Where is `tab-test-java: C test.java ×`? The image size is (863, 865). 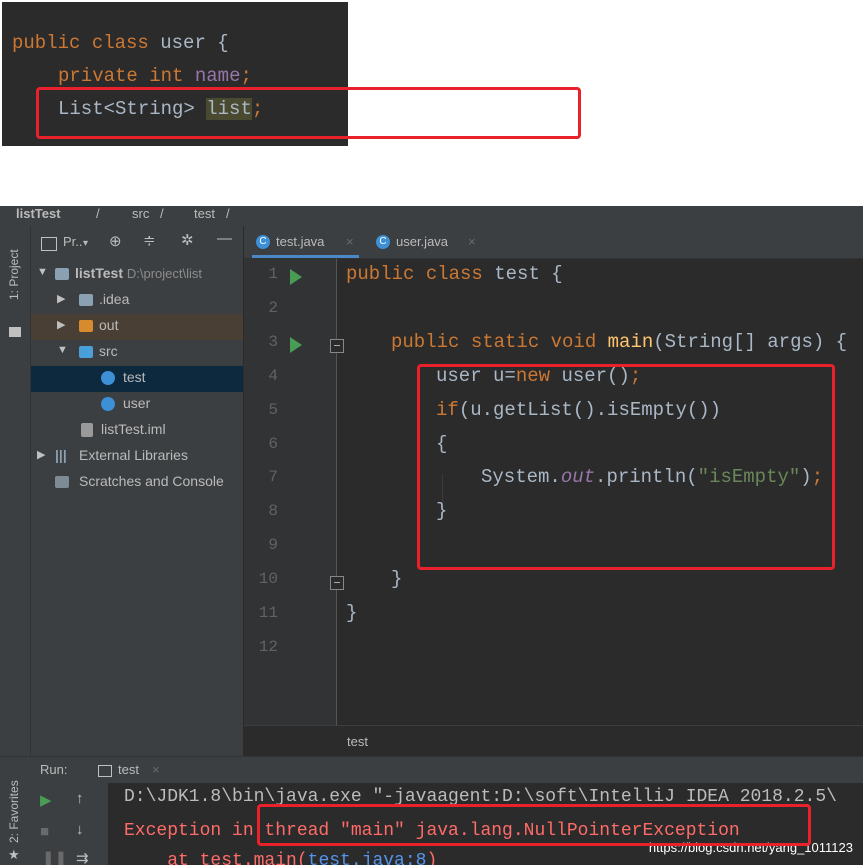
tab-test-java: C test.java × is located at coordinates (306, 242).